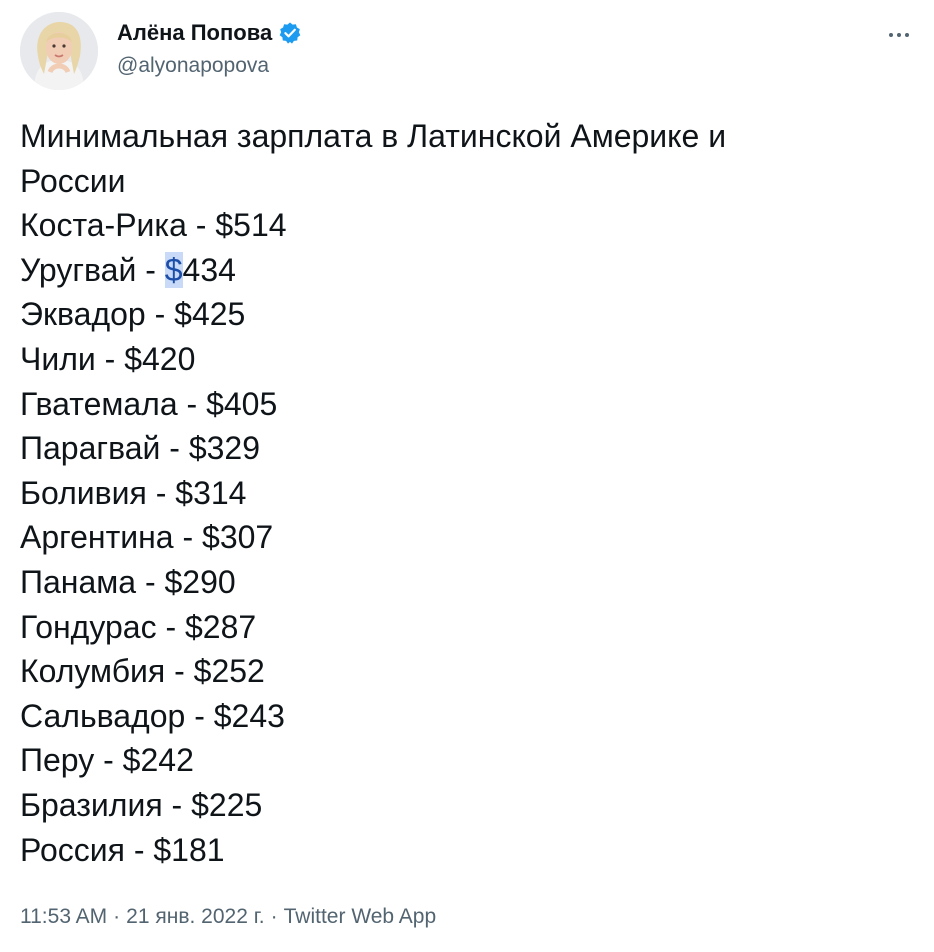  Describe the element at coordinates (460, 225) in the screenshot. I see `wage-line: Коста-Рика - $514` at that location.